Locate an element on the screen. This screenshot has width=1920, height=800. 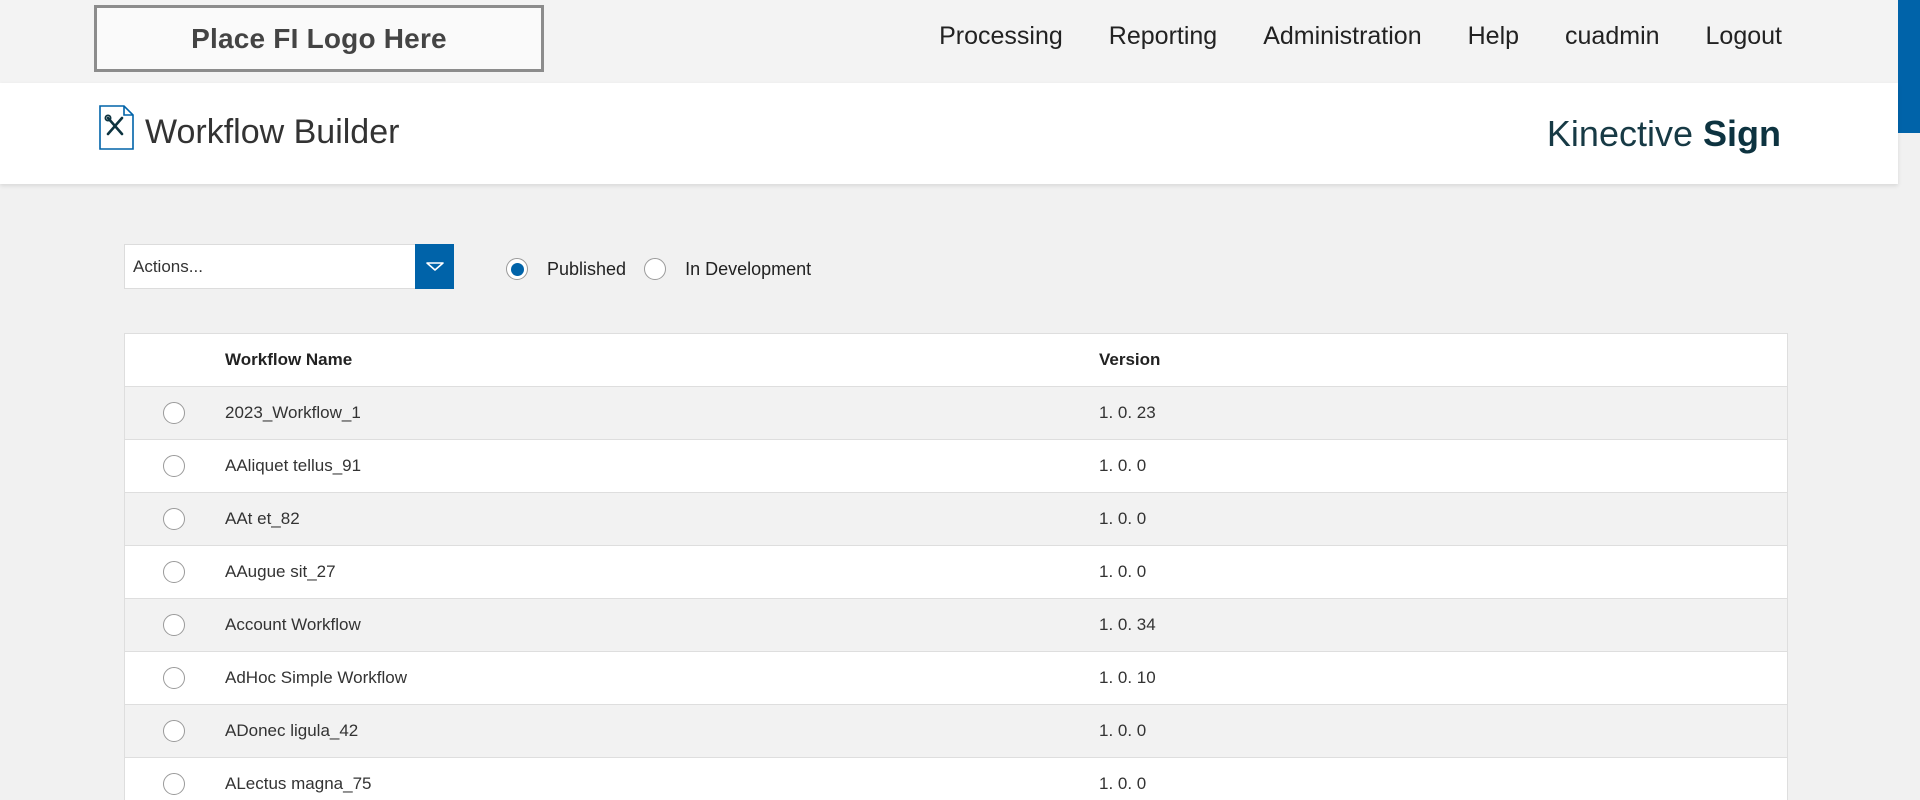
workflow-name-cell: ADonec ligula_42 is located at coordinates (292, 730).